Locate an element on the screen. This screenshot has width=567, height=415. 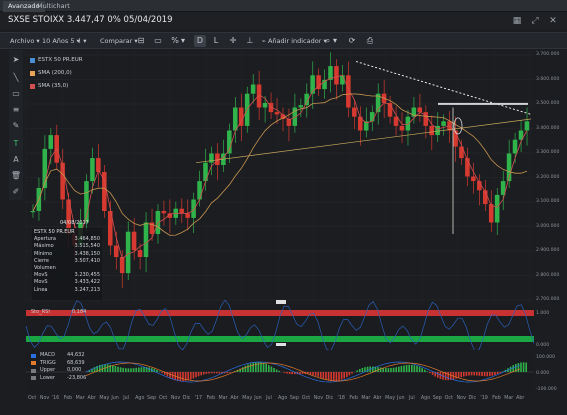
data-panel-key: Máximo is located at coordinates (44, 246).